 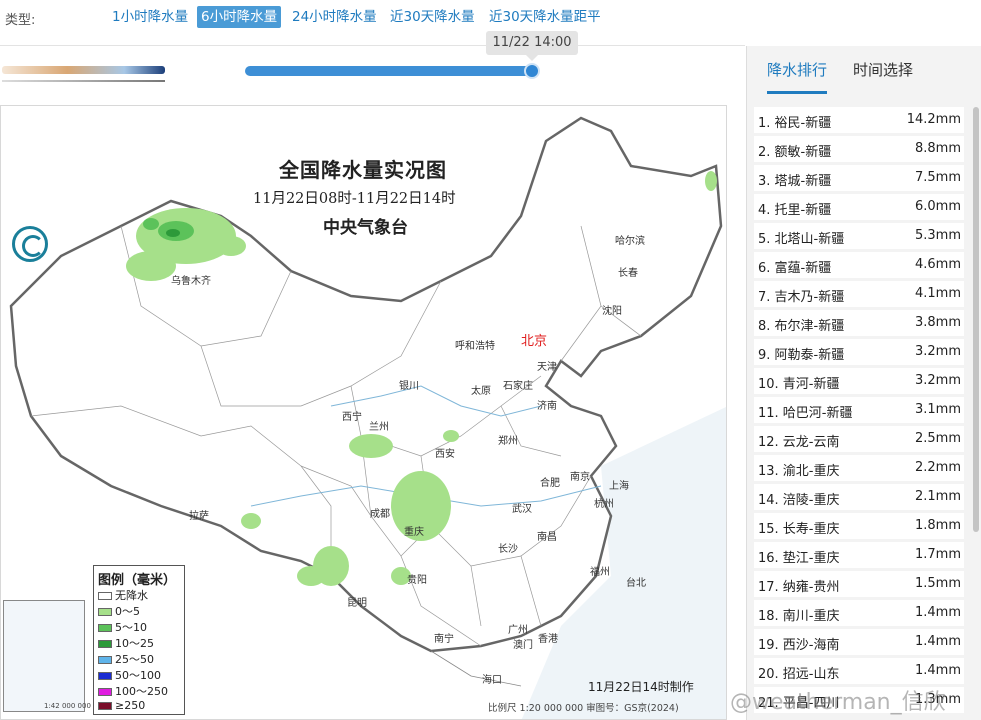 I want to click on legend-item: ≥250, so click(x=121, y=705).